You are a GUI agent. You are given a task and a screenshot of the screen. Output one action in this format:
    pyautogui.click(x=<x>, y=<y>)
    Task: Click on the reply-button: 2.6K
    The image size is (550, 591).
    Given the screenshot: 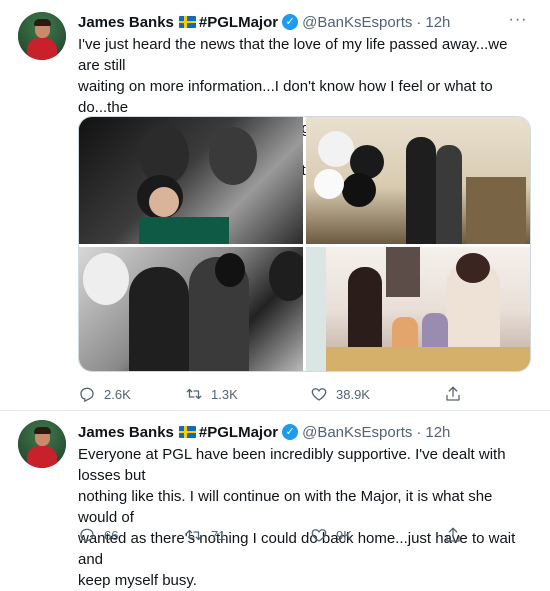 What is the action you would take?
    pyautogui.click(x=104, y=394)
    